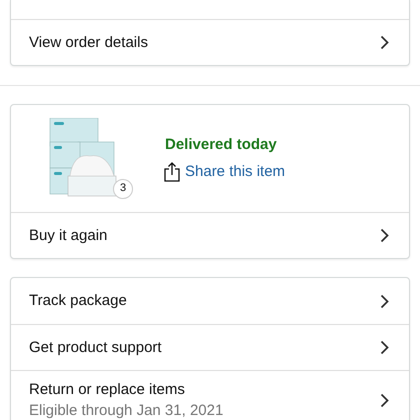  Describe the element at coordinates (210, 235) in the screenshot. I see `menu-row: Buy it again` at that location.